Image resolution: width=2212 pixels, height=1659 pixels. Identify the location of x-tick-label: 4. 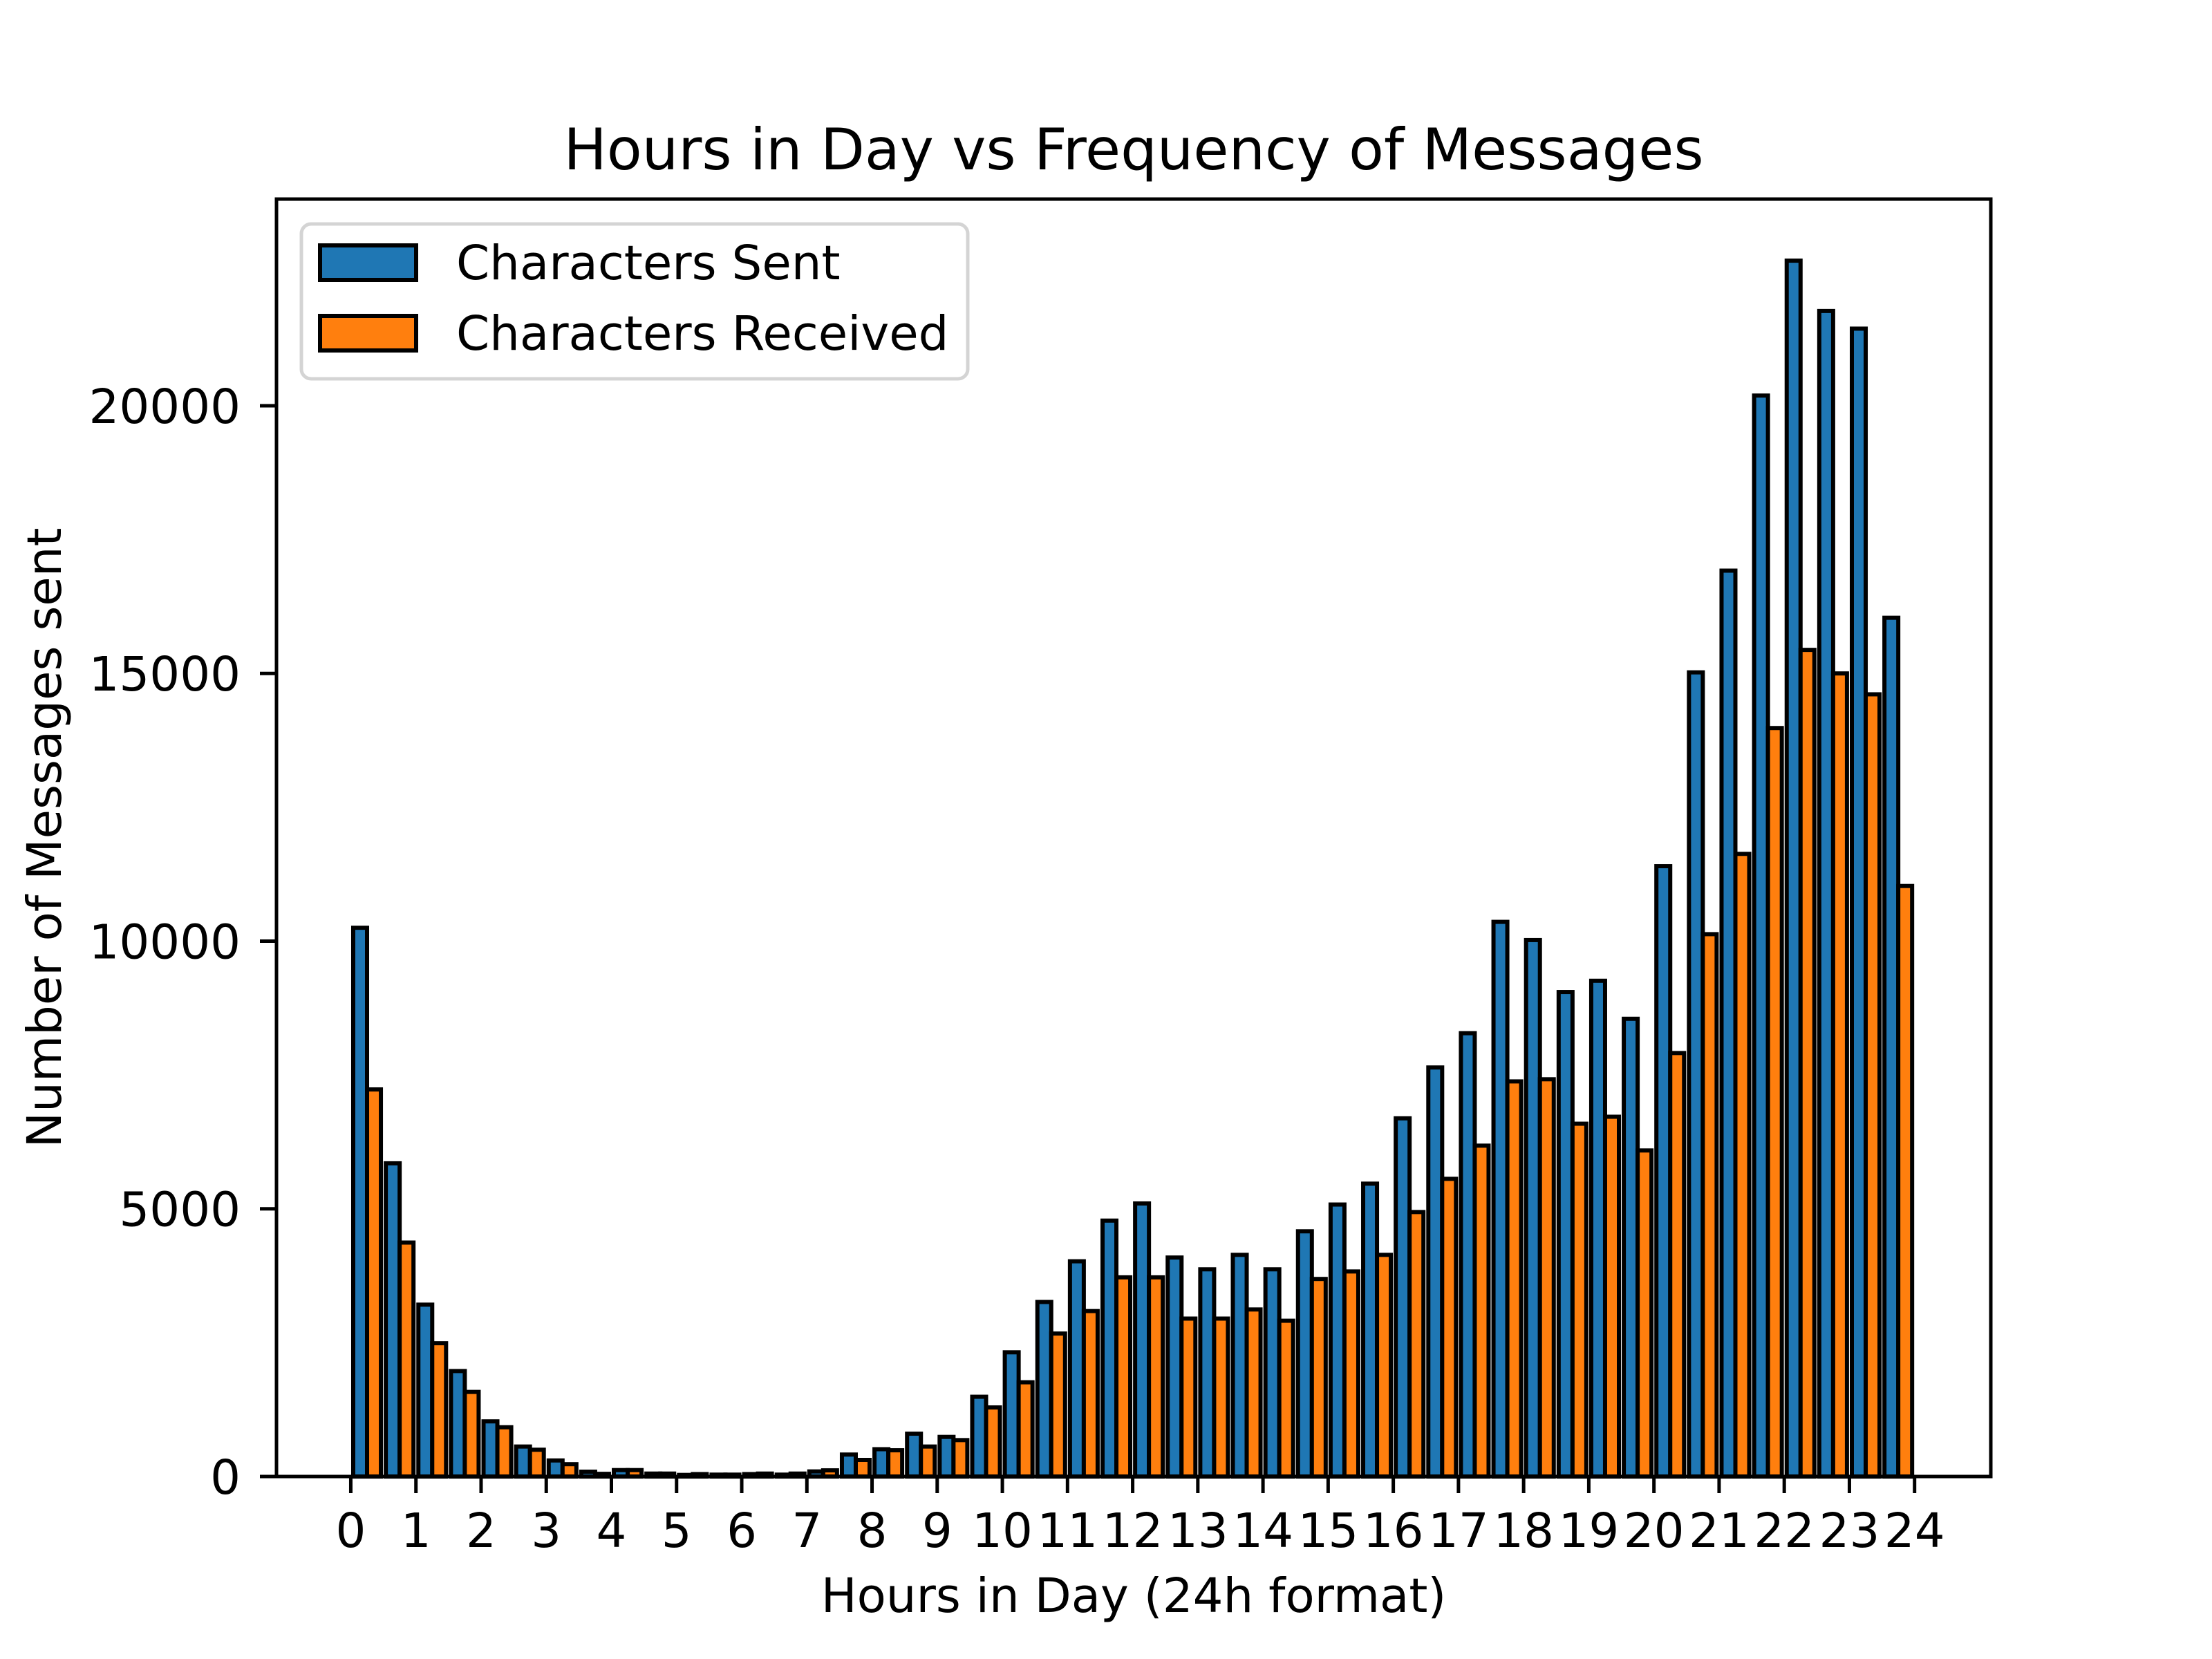
(612, 1531).